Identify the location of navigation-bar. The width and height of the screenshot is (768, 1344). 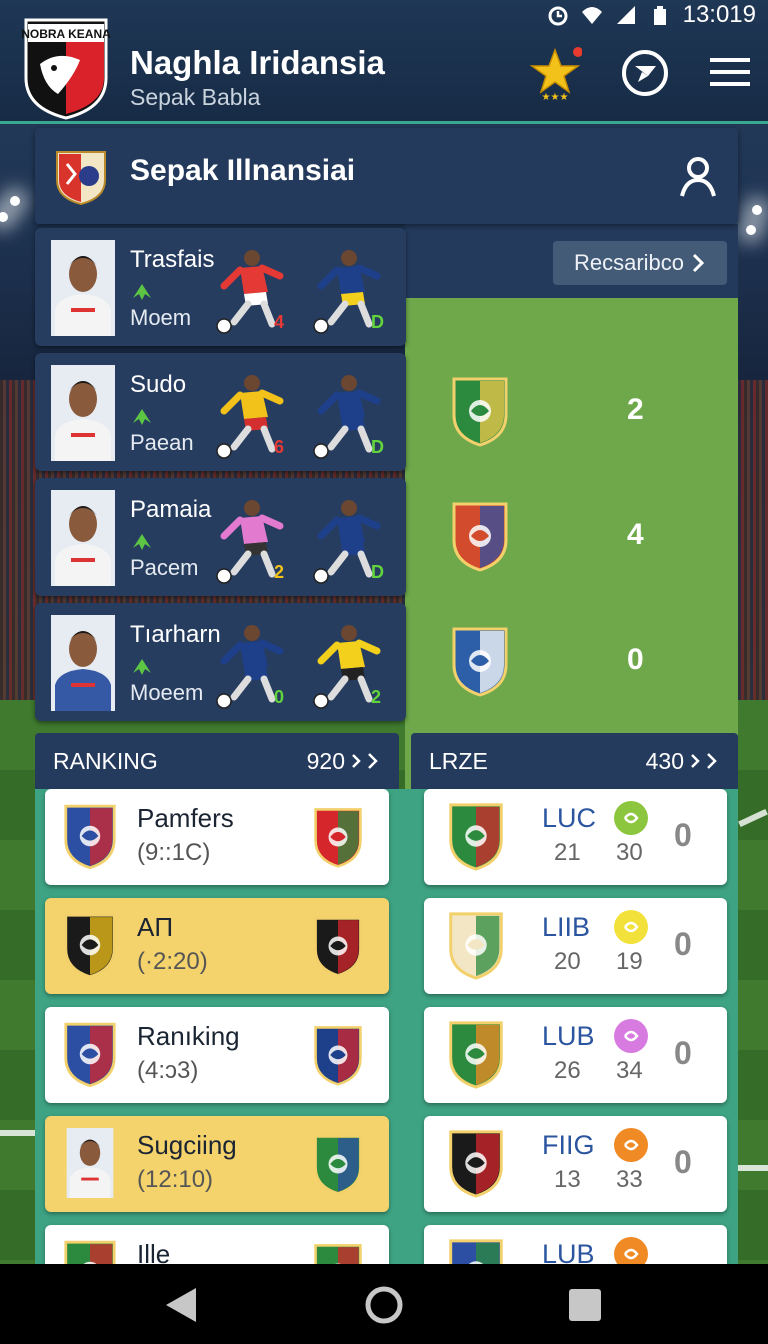
(384, 1304).